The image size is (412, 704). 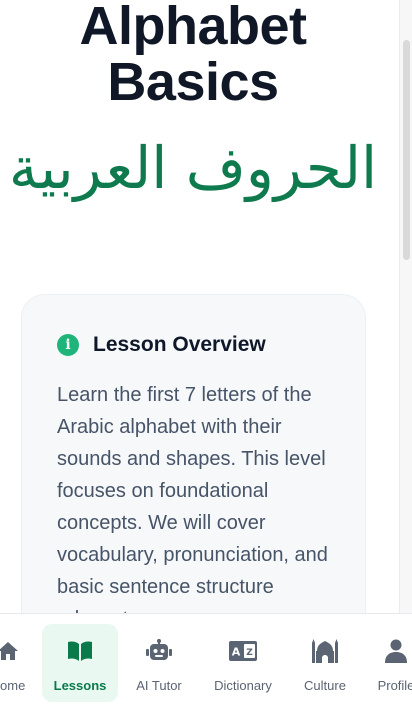 I want to click on lesson-title-line-1: Alphabet, so click(x=193, y=28).